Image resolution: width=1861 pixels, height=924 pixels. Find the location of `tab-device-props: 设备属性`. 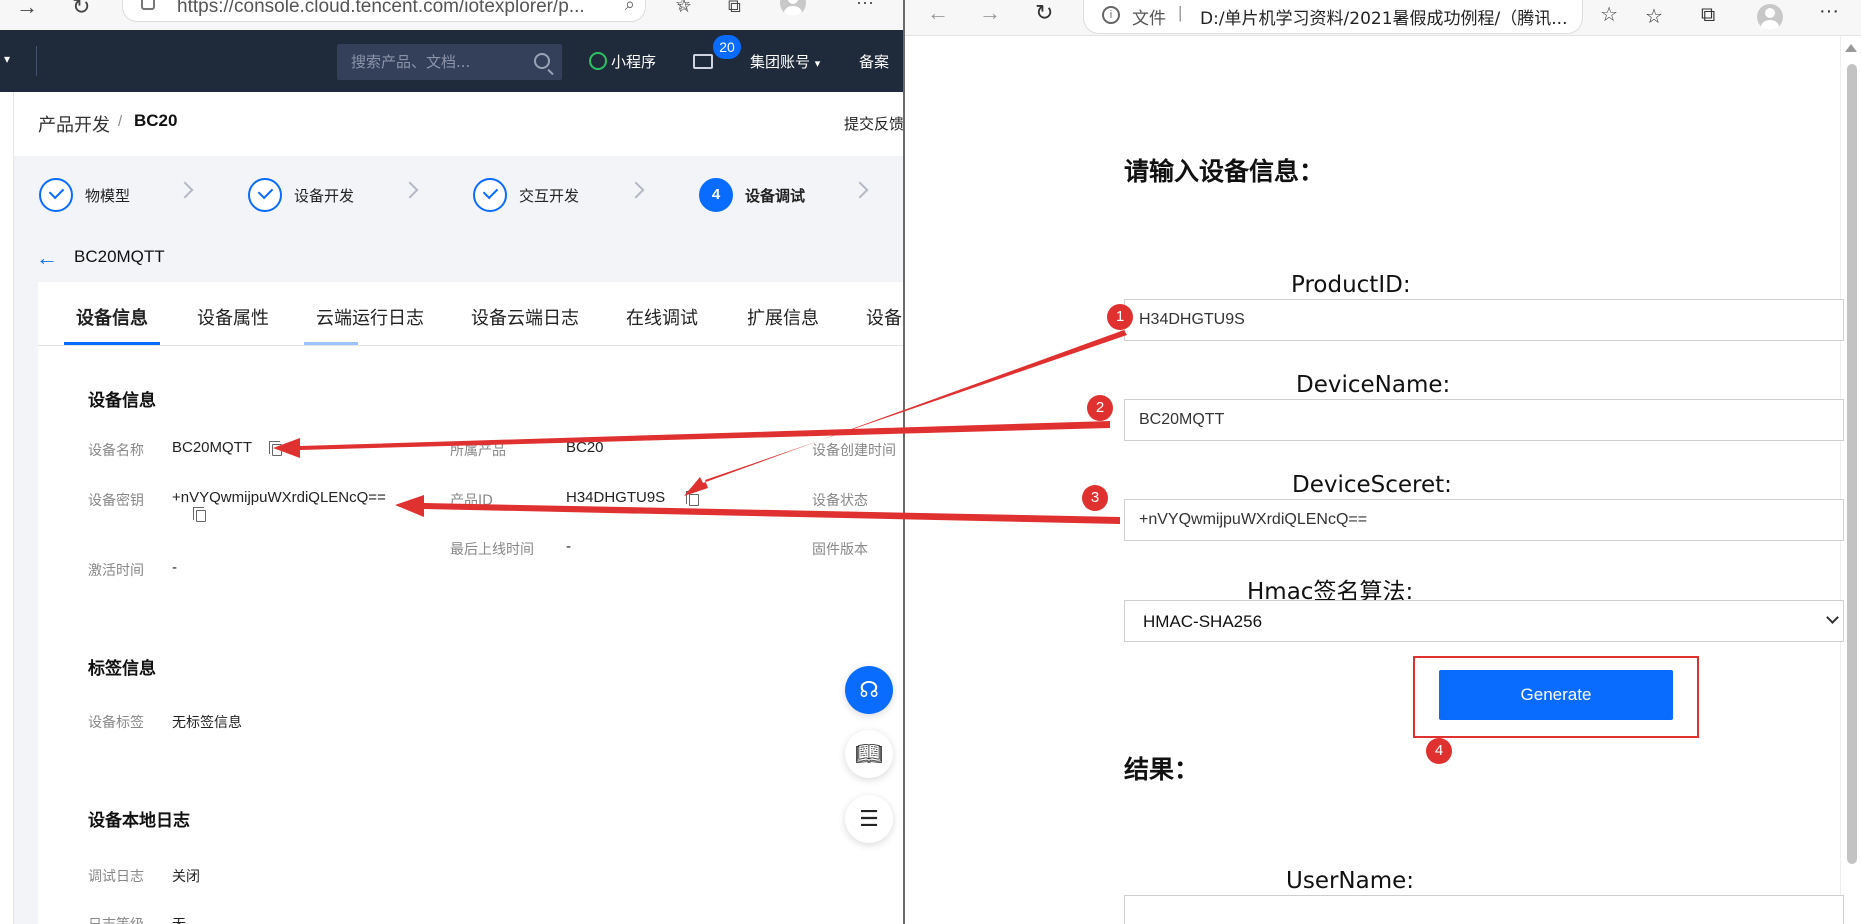

tab-device-props: 设备属性 is located at coordinates (233, 317).